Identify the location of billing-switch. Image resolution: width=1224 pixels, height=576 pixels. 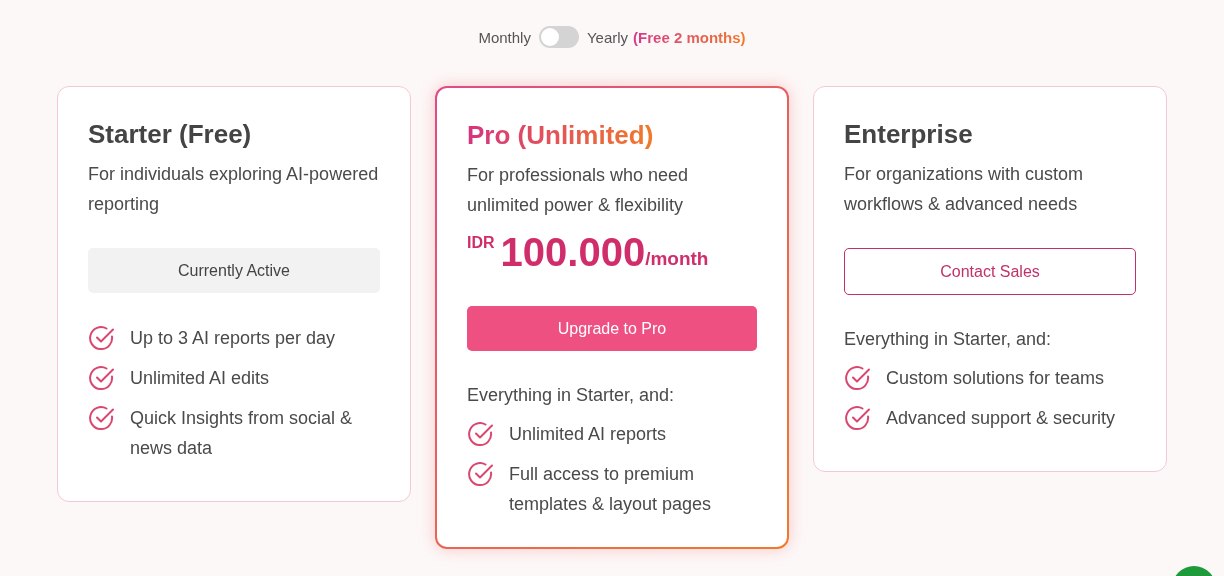
(558, 37).